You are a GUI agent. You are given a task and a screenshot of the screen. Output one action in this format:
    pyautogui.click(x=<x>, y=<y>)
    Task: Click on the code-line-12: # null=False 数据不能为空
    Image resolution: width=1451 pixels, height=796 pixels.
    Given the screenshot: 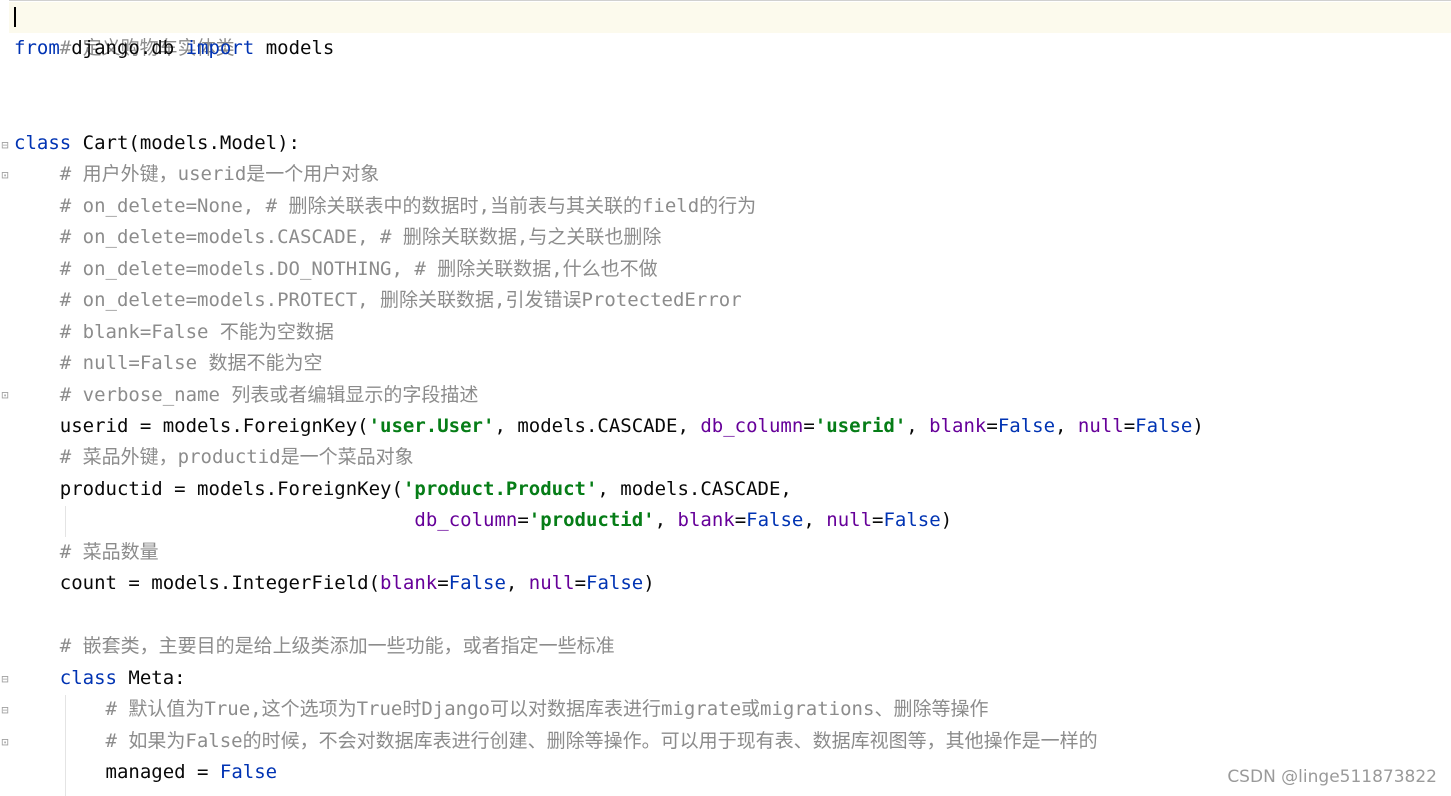 What is the action you would take?
    pyautogui.click(x=168, y=363)
    